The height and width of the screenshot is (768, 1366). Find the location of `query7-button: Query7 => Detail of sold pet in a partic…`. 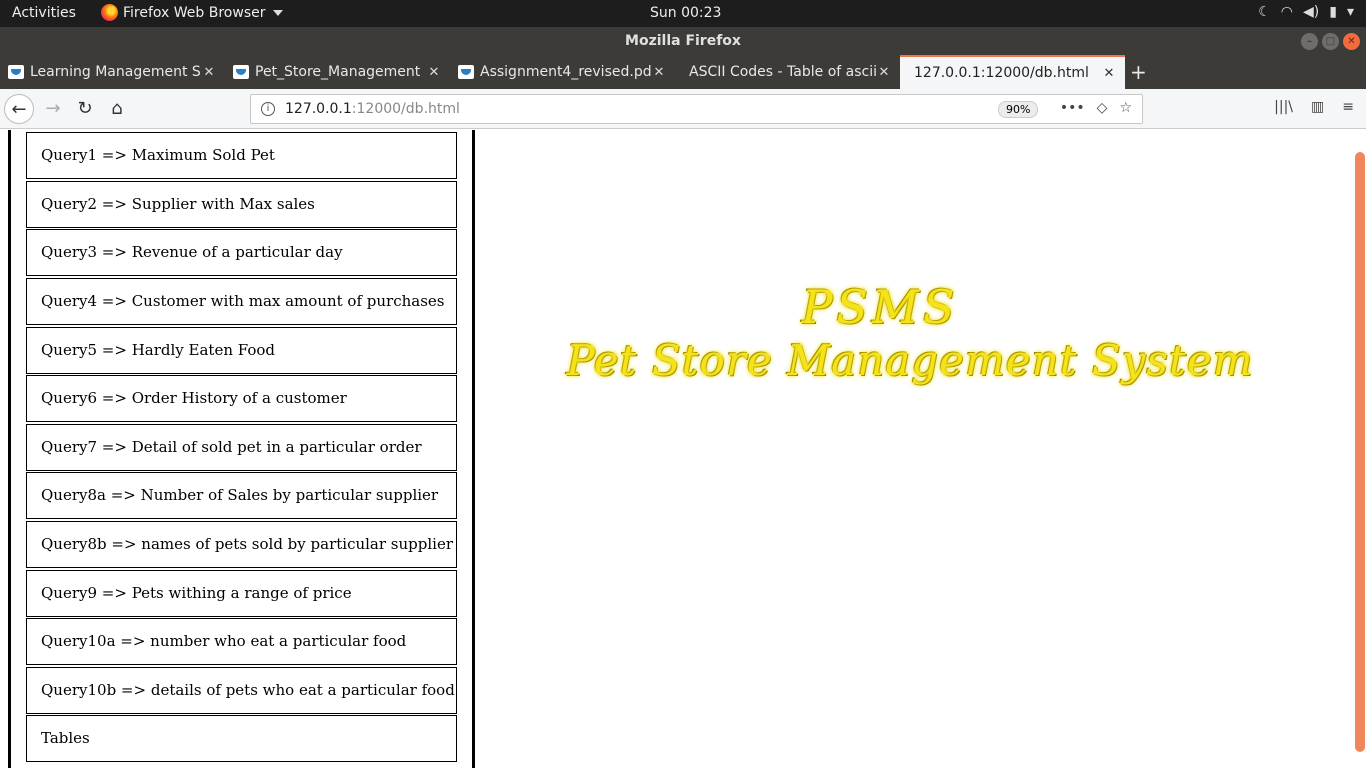

query7-button: Query7 => Detail of sold pet in a partic… is located at coordinates (241, 447).